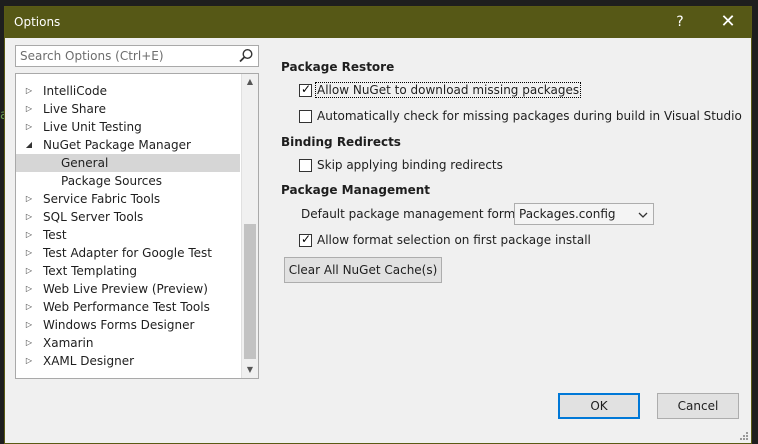 This screenshot has width=758, height=444. Describe the element at coordinates (74, 109) in the screenshot. I see `tree-item-label: Live Share` at that location.